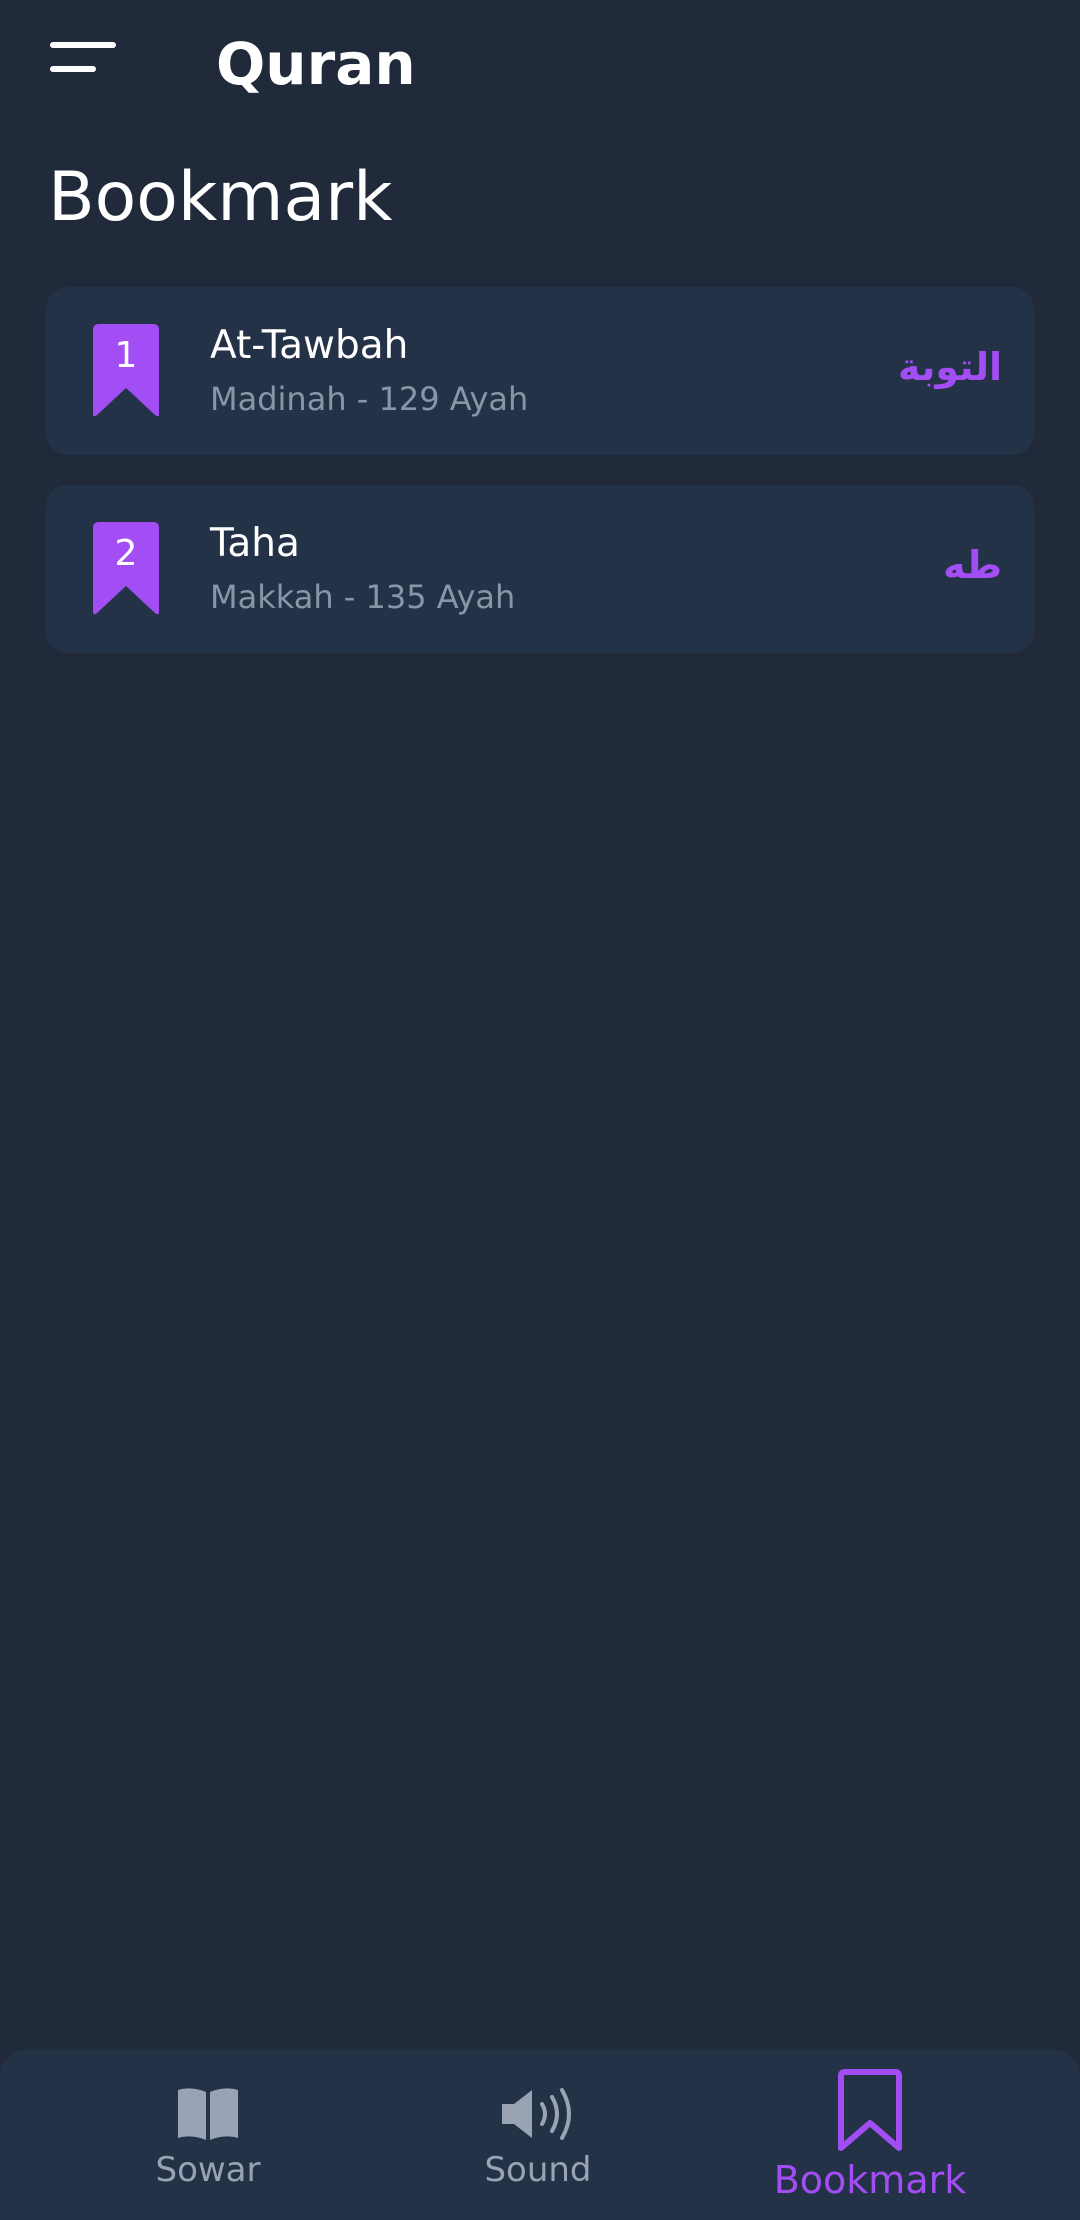  I want to click on surah-name: At-Tawbah, so click(309, 345).